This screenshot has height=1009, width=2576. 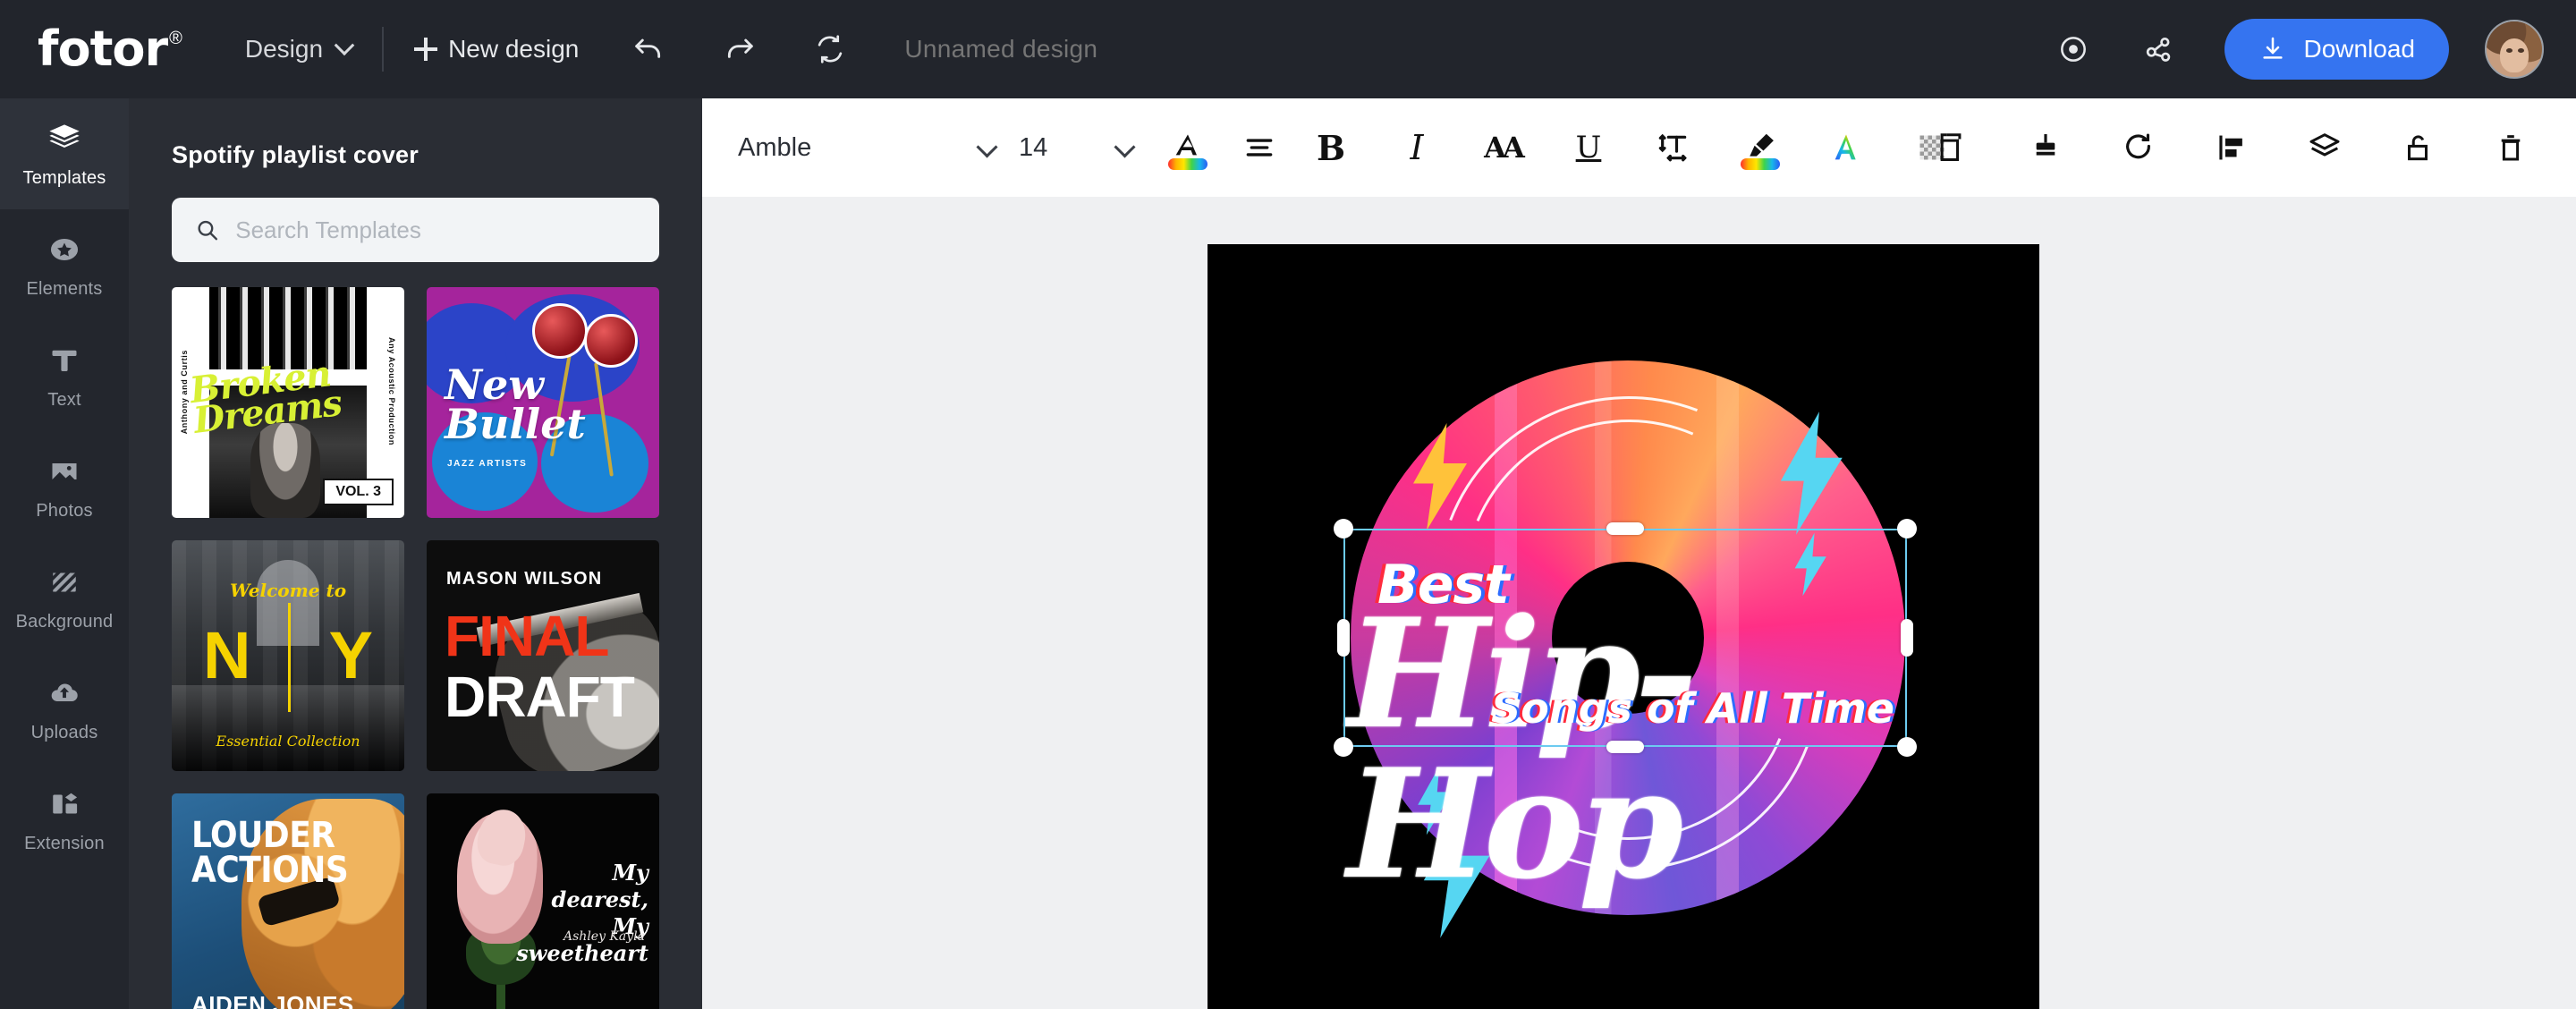 What do you see at coordinates (208, 230) in the screenshot?
I see `search-icon` at bounding box center [208, 230].